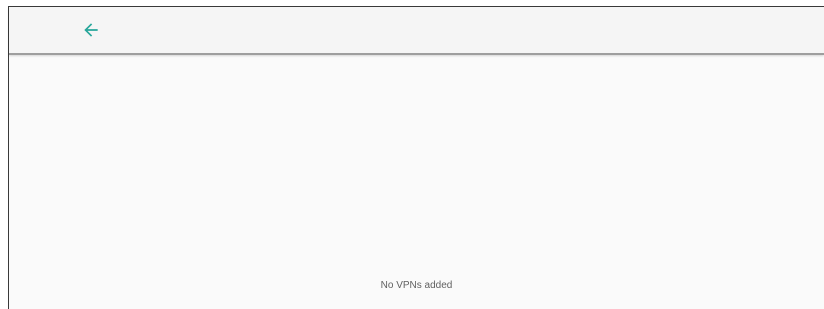  I want to click on back-button, so click(91, 30).